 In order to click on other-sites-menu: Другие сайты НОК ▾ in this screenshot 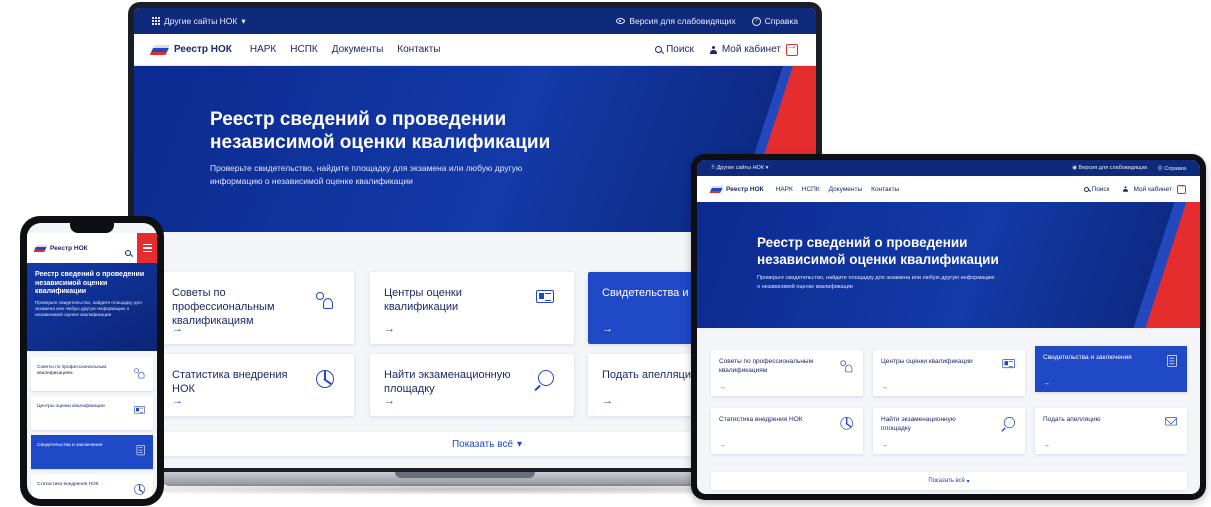, I will do `click(199, 21)`.